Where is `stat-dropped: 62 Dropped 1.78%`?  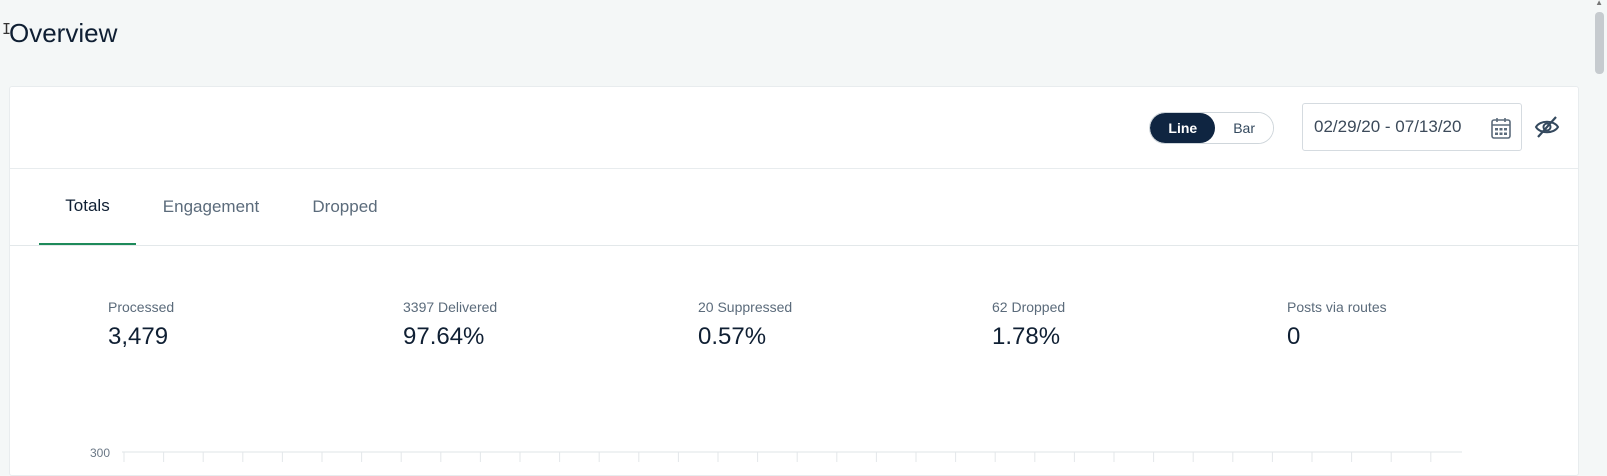 stat-dropped: 62 Dropped 1.78% is located at coordinates (1028, 325).